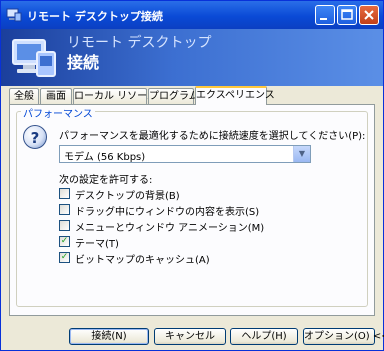 This screenshot has width=384, height=351. I want to click on options-button: オプション(O) <<, so click(343, 336).